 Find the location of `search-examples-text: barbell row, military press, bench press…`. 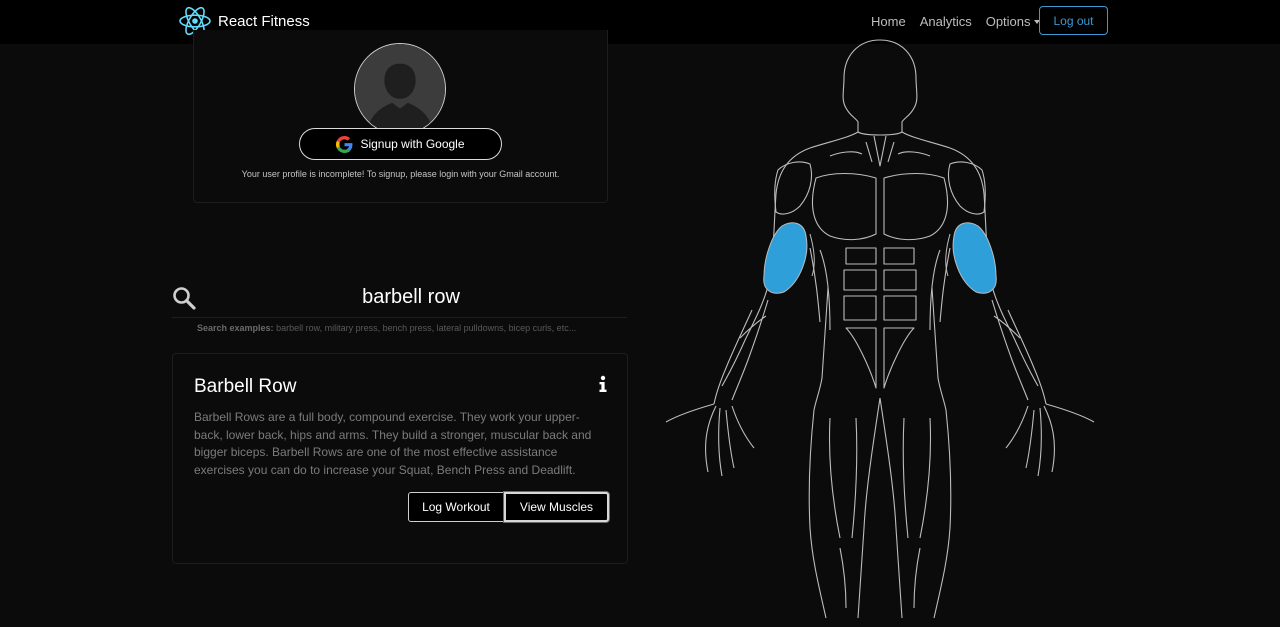

search-examples-text: barbell row, military press, bench press… is located at coordinates (426, 328).